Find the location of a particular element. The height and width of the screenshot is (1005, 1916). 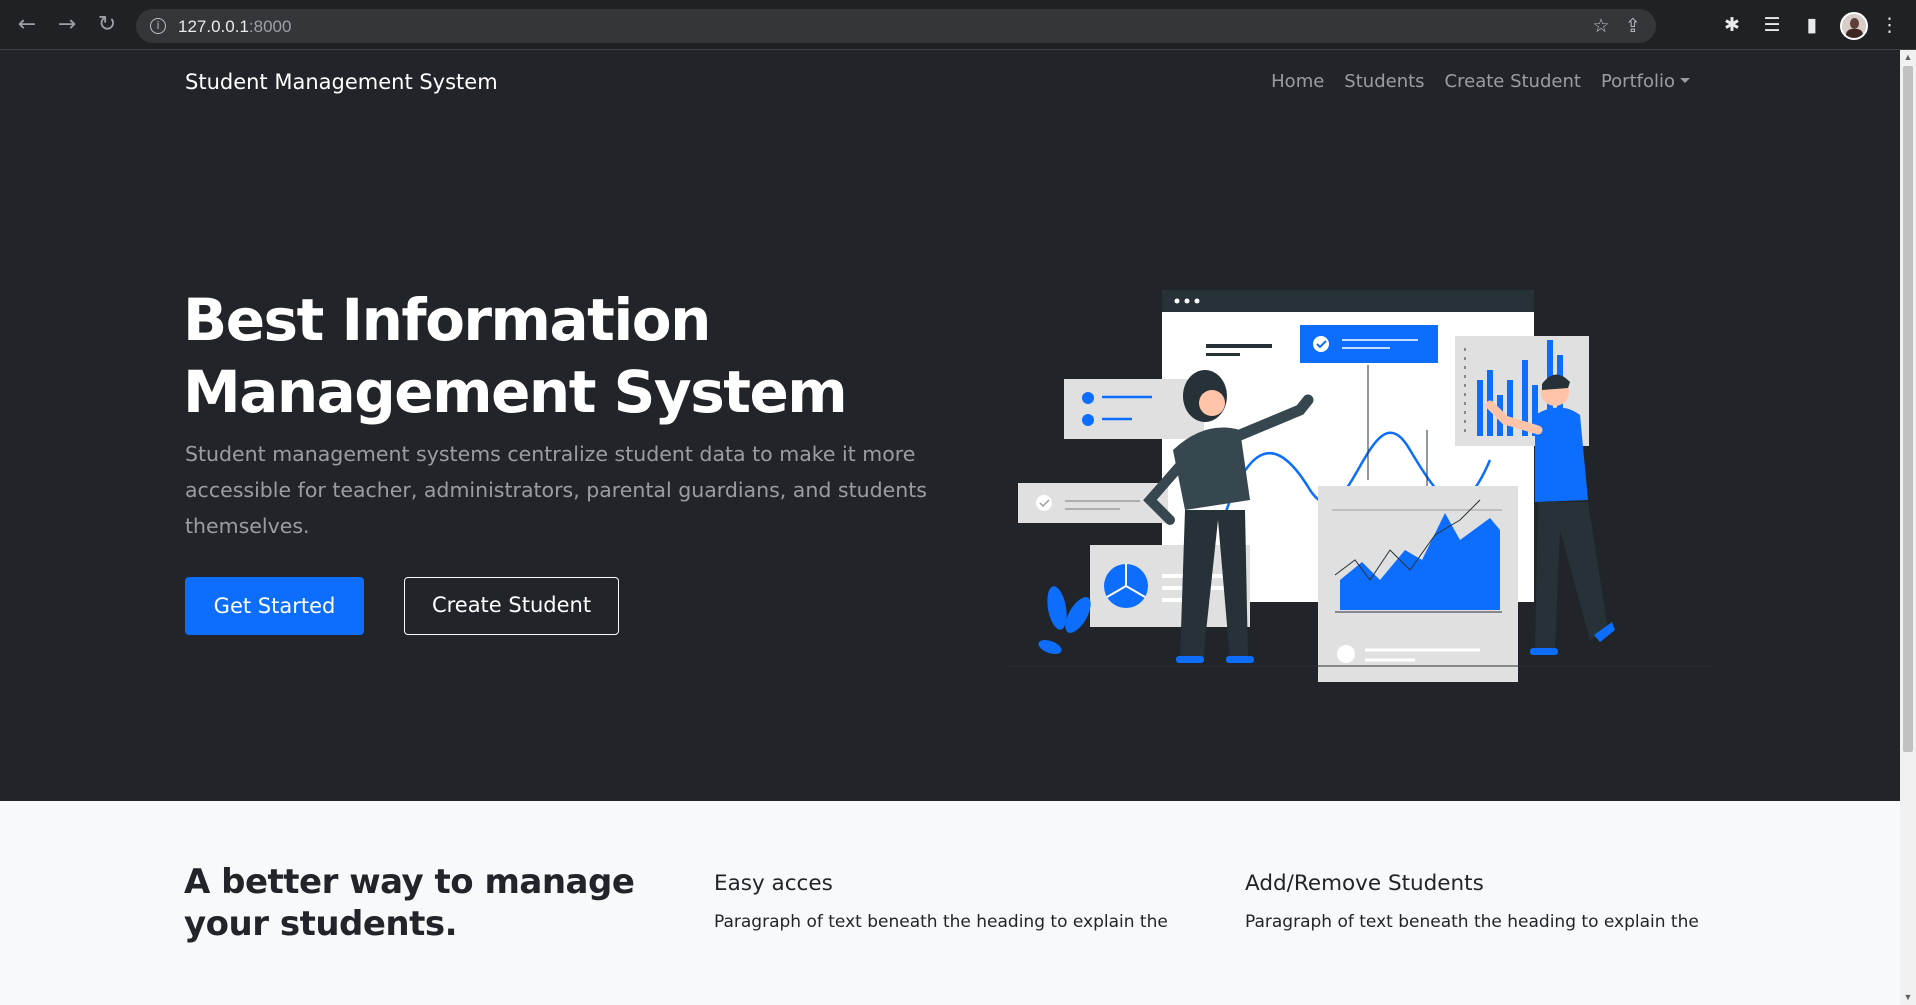

scrollbar-thumb is located at coordinates (1908, 409).